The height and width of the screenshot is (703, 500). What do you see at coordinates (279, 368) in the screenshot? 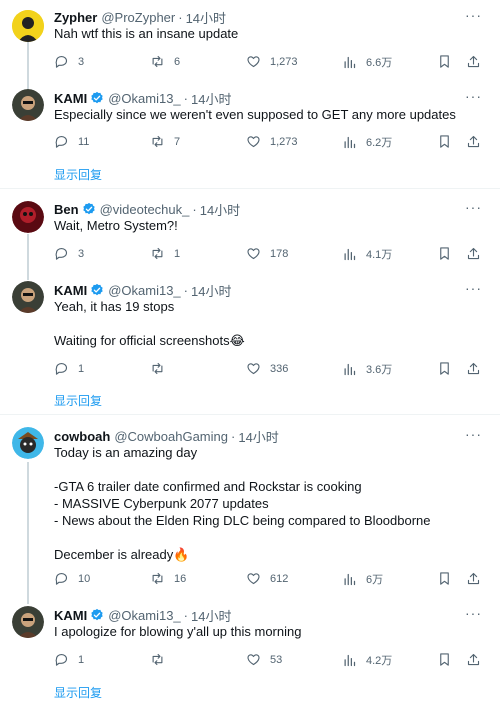
I see `like-count: 336` at bounding box center [279, 368].